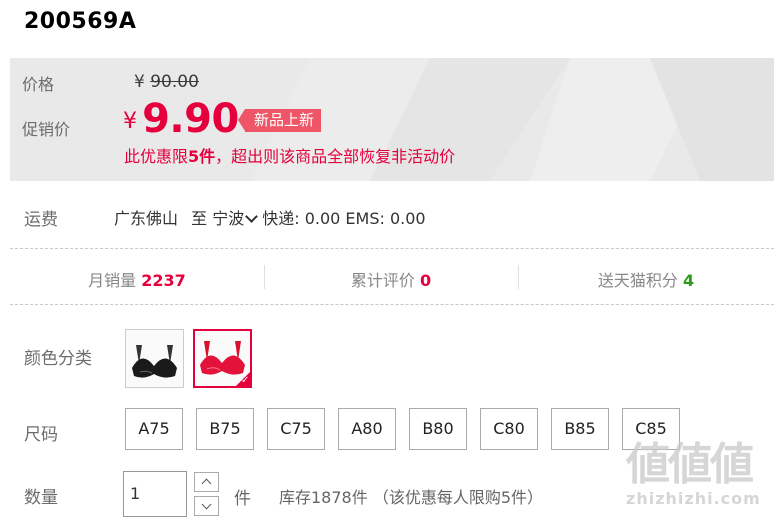  Describe the element at coordinates (41, 435) in the screenshot. I see `size-label: 尺码` at that location.